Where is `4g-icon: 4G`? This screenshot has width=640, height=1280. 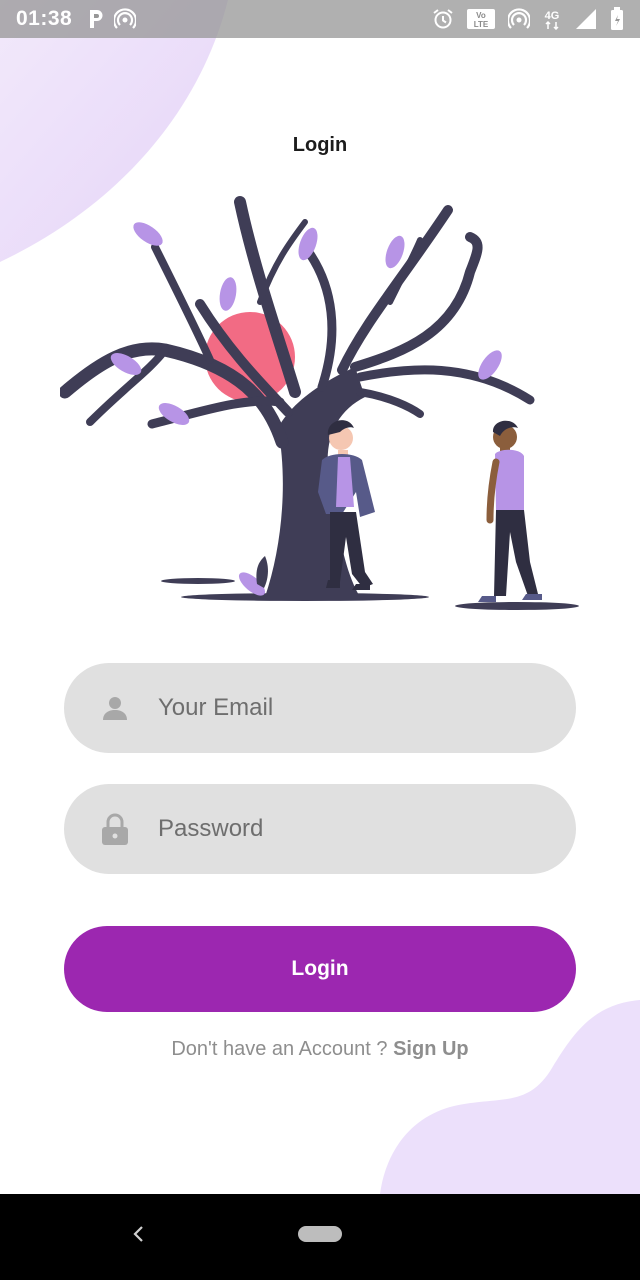 4g-icon: 4G is located at coordinates (552, 19).